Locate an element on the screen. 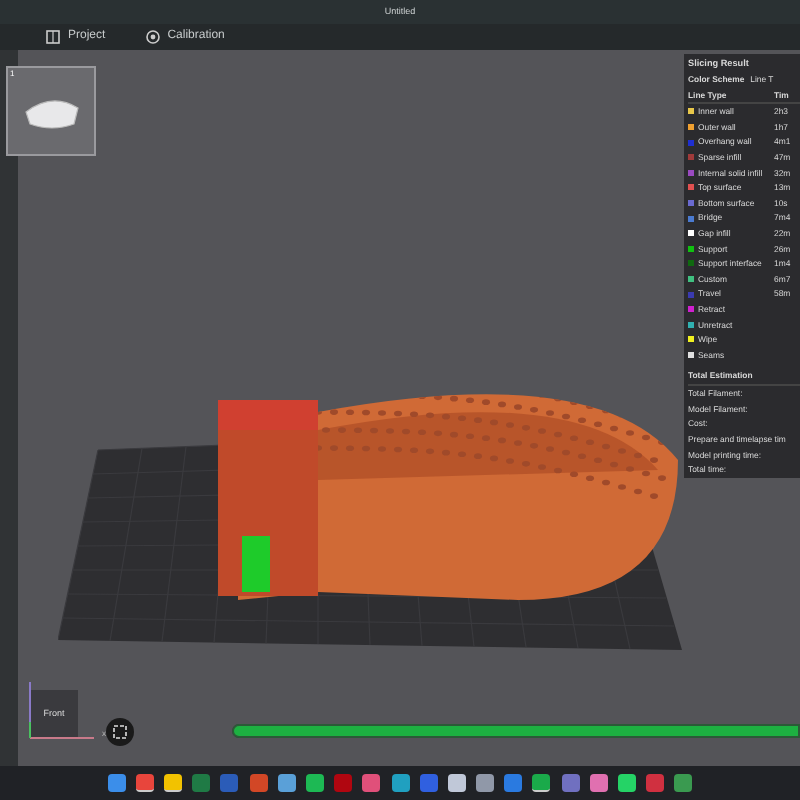  fit-view-icon is located at coordinates (120, 732).